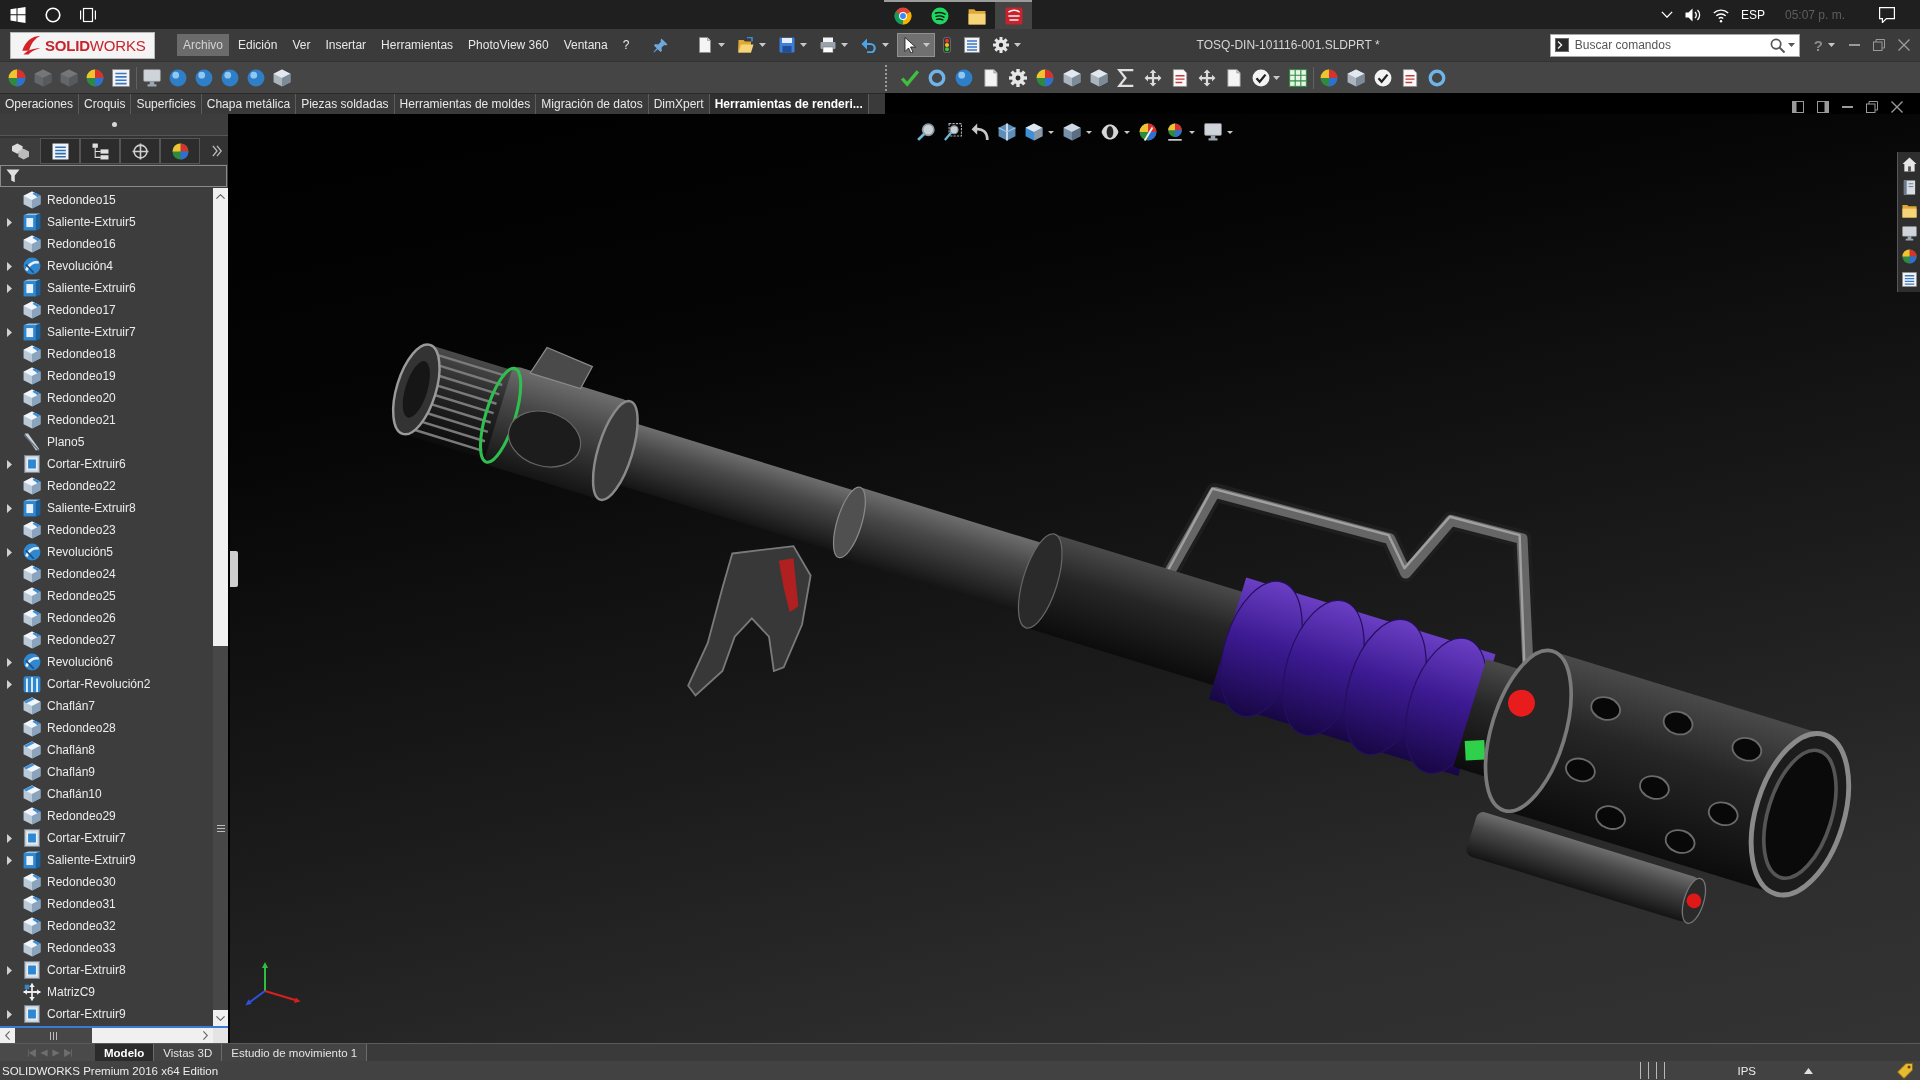  What do you see at coordinates (1018, 77) in the screenshot?
I see `gear-icon` at bounding box center [1018, 77].